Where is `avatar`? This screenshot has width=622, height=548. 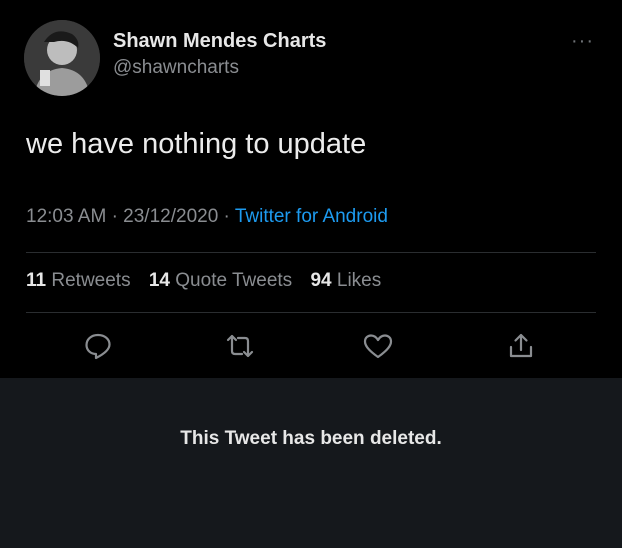
avatar is located at coordinates (62, 58).